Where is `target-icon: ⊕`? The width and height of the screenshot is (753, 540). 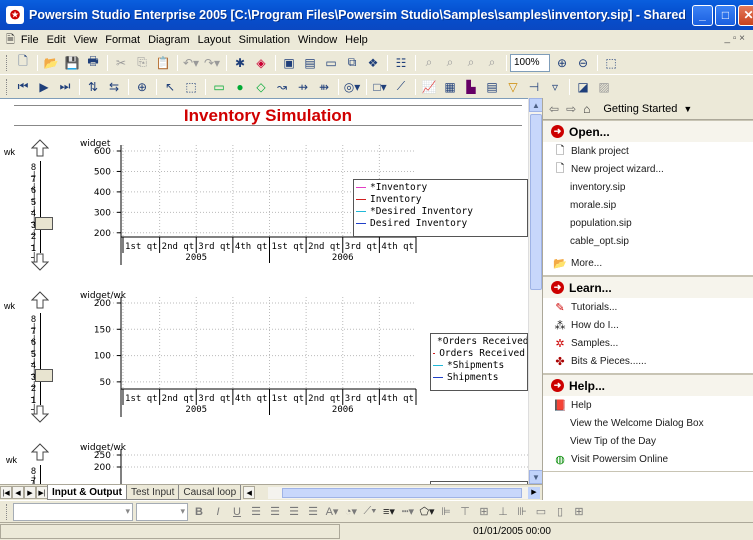
target-icon: ⊕ is located at coordinates (142, 87).